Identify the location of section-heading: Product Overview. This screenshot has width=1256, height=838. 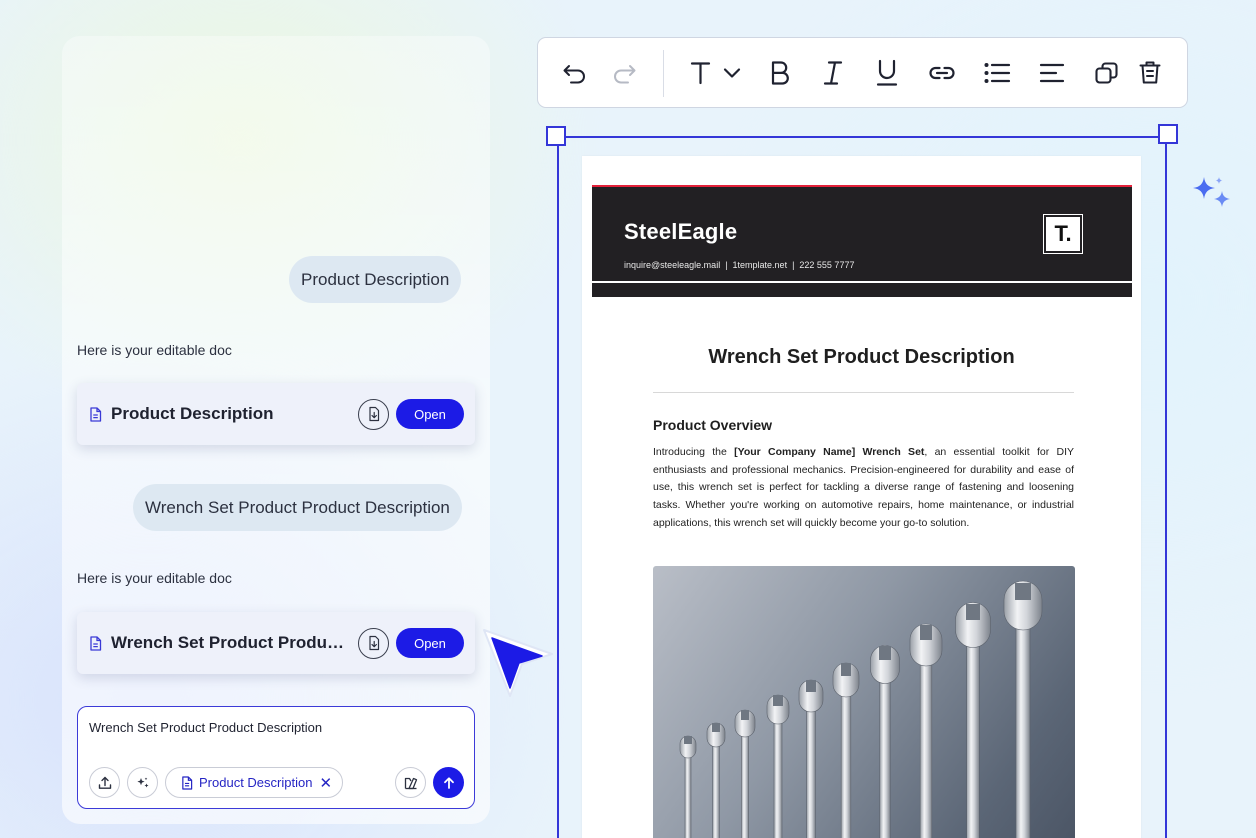
(712, 425).